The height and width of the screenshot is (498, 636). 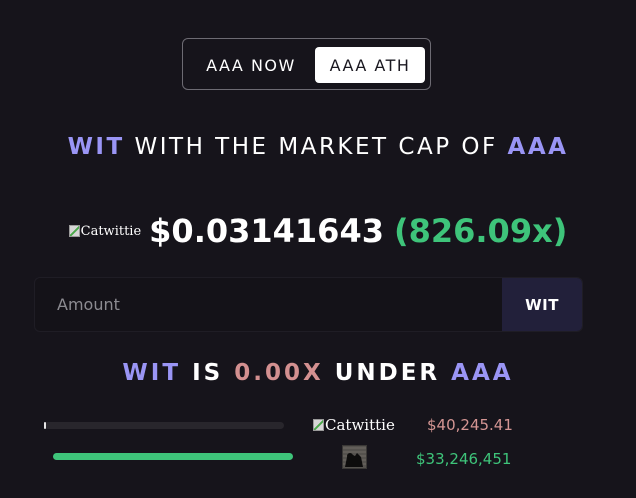 What do you see at coordinates (370, 65) in the screenshot?
I see `toggle-aaa-ath: AAA ATH` at bounding box center [370, 65].